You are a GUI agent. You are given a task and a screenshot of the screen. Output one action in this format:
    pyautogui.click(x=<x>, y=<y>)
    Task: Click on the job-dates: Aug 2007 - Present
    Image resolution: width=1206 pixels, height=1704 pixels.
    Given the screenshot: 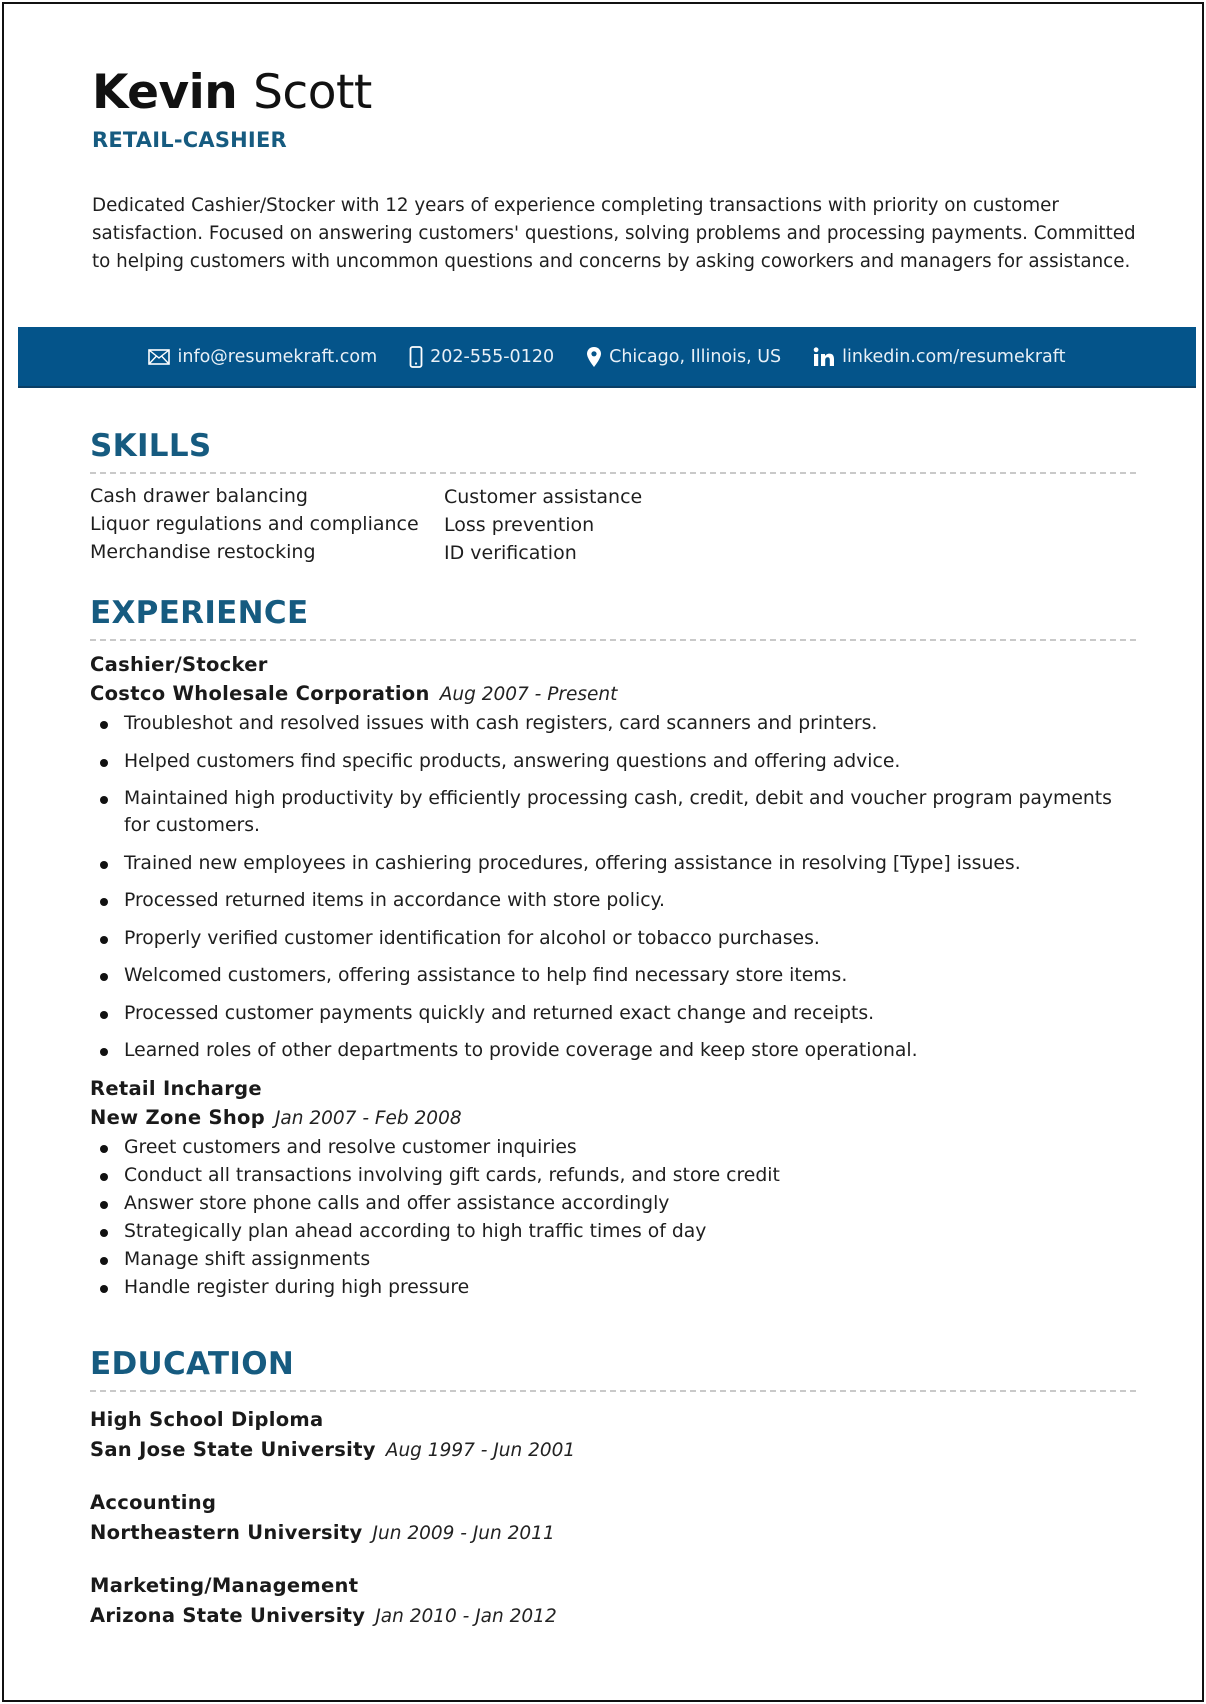 What is the action you would take?
    pyautogui.click(x=528, y=694)
    